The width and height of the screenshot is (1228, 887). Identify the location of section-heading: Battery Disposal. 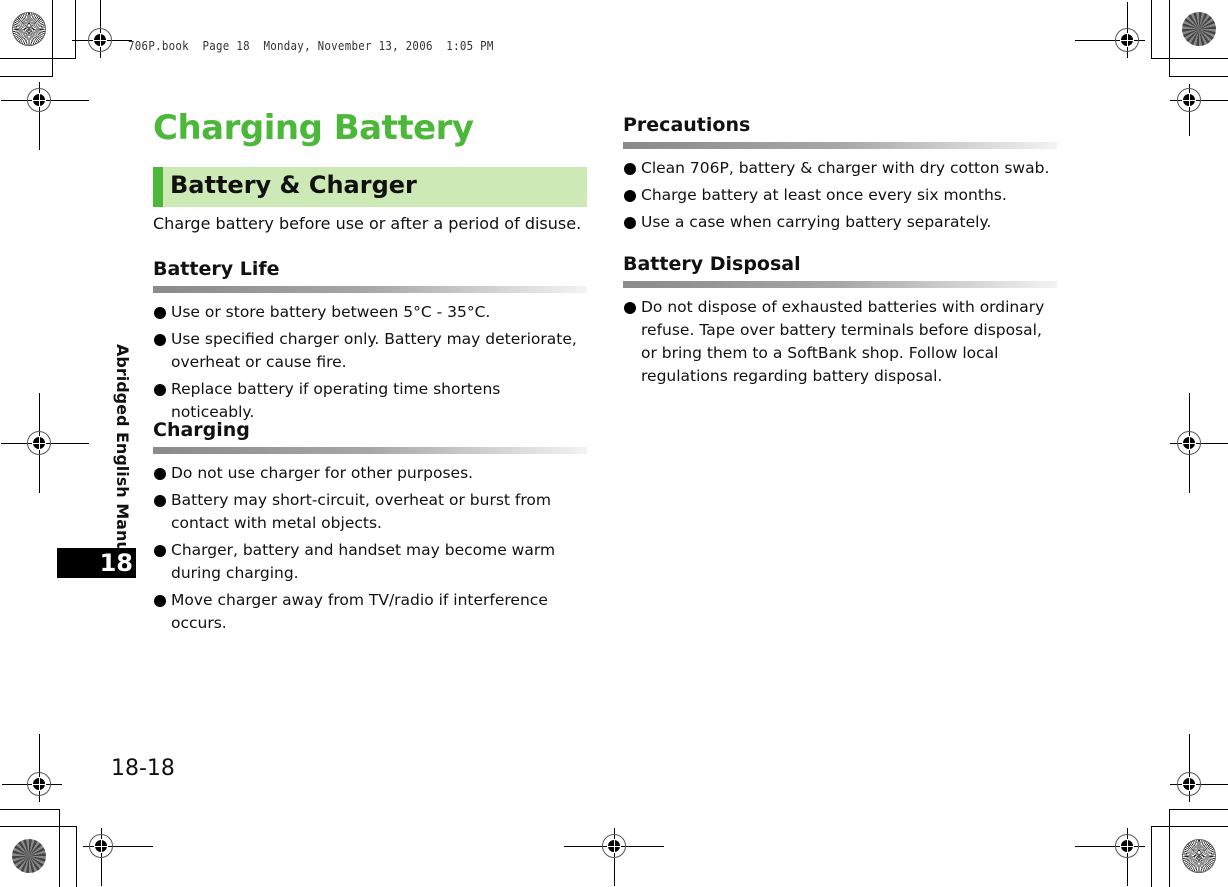
(712, 264).